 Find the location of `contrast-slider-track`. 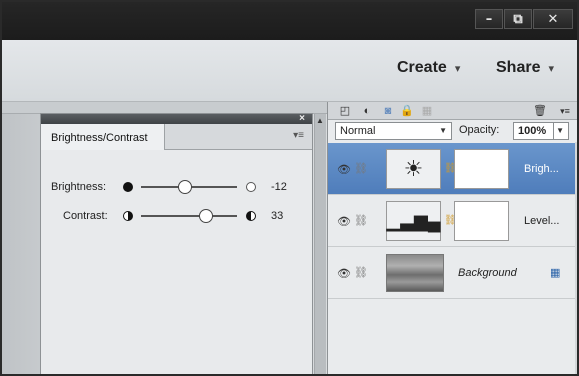

contrast-slider-track is located at coordinates (189, 216).